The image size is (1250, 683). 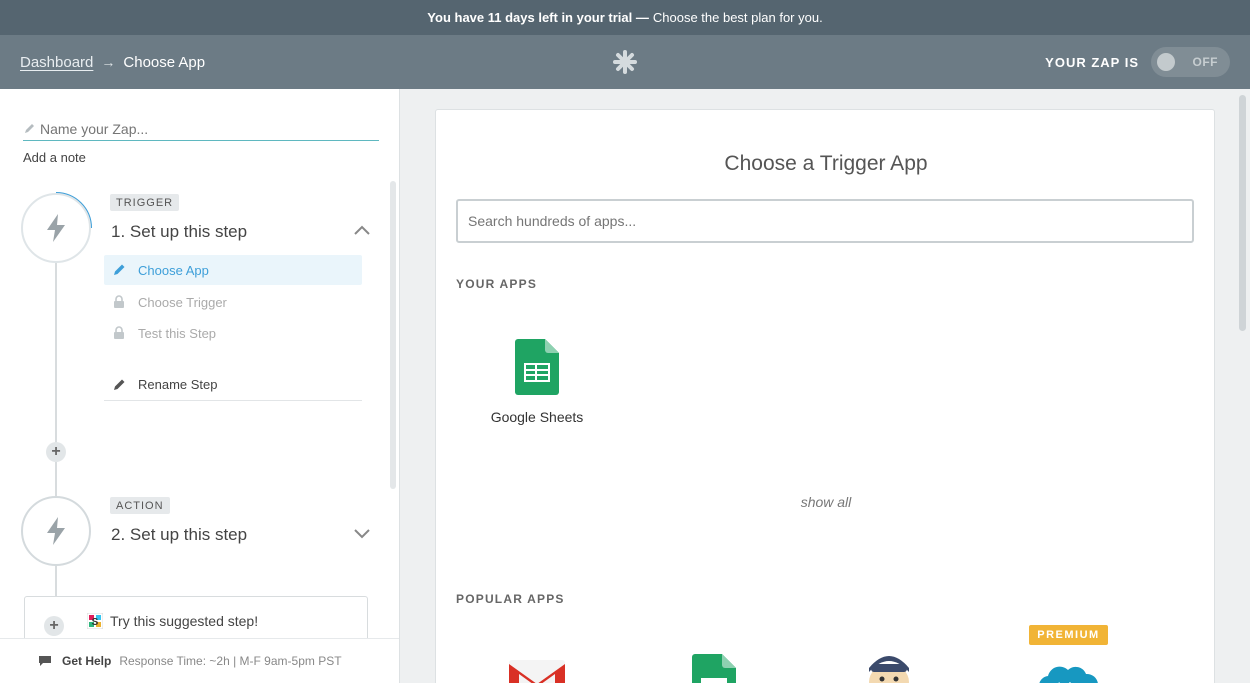 I want to click on your-apps-heading: YOUR APPS, so click(x=497, y=284).